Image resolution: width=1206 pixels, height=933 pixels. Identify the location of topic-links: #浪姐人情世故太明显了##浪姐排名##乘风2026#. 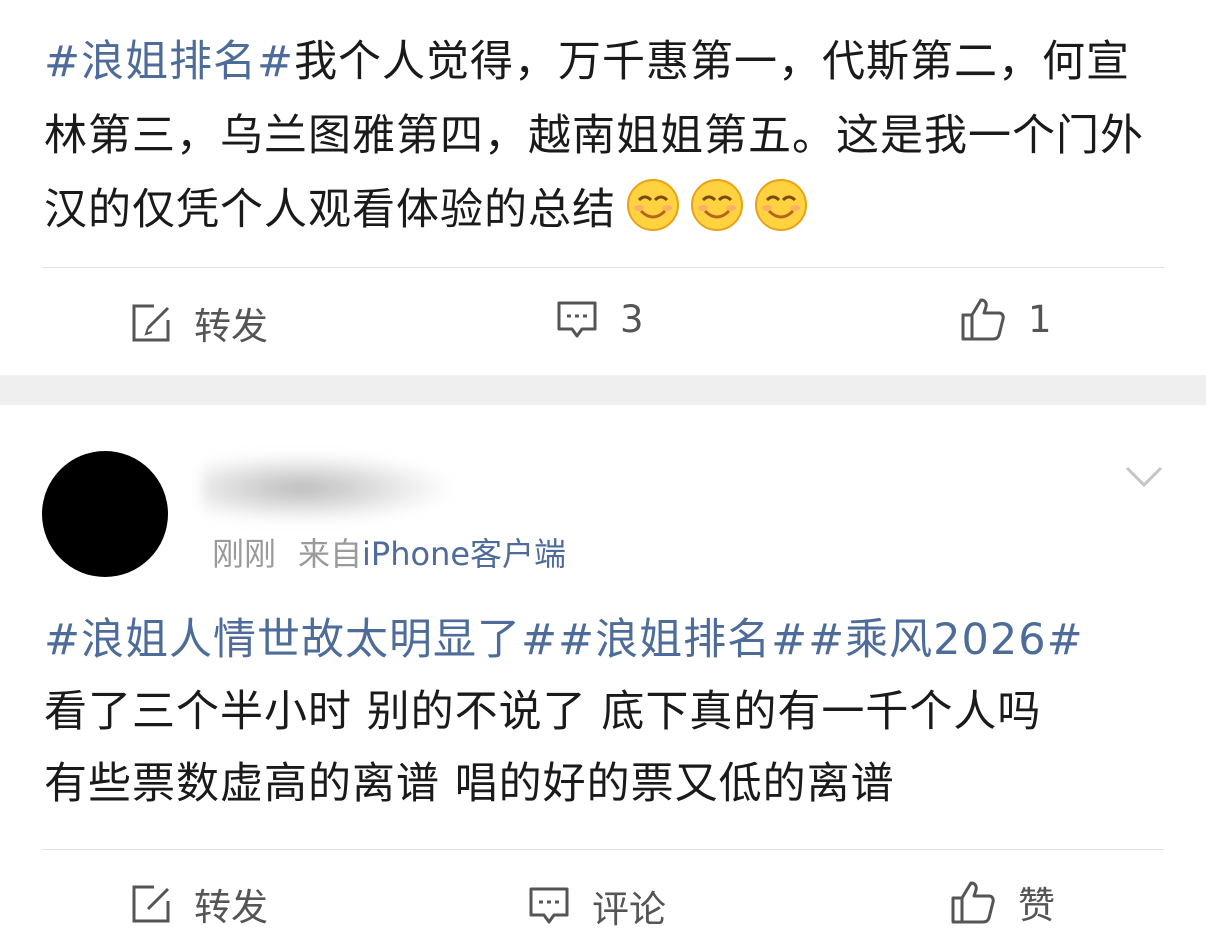
(564, 640).